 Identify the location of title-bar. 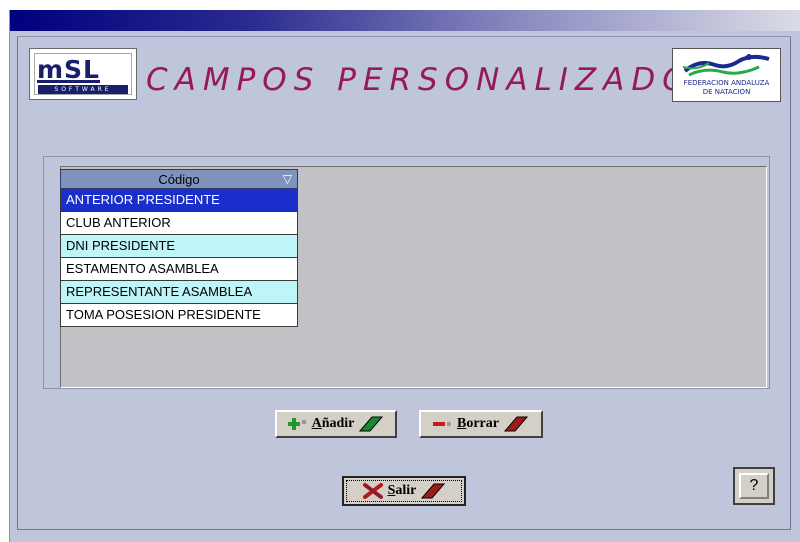
(405, 20).